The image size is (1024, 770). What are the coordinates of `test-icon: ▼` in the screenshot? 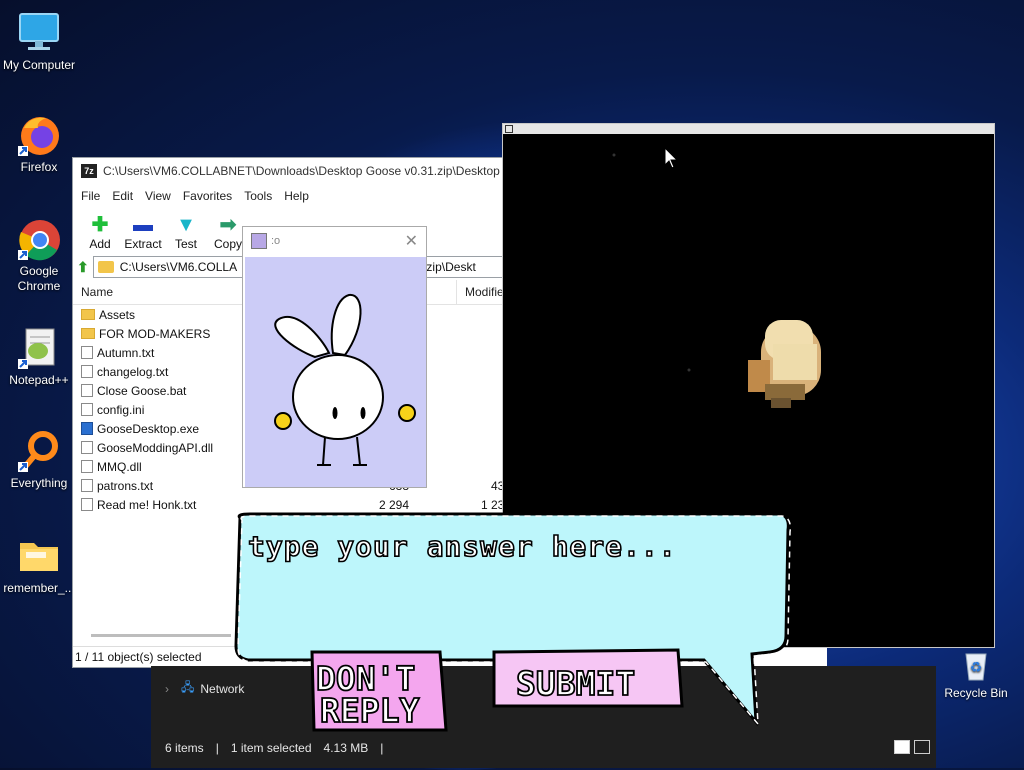 It's located at (186, 225).